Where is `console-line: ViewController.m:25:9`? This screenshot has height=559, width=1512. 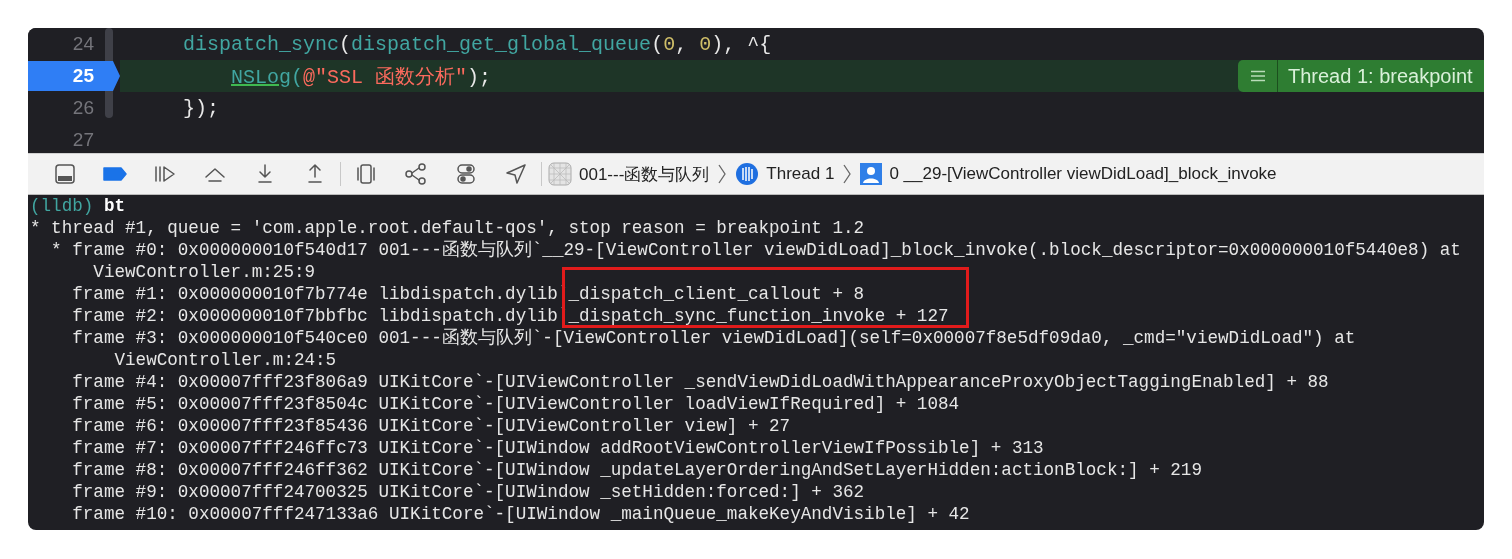 console-line: ViewController.m:25:9 is located at coordinates (204, 272).